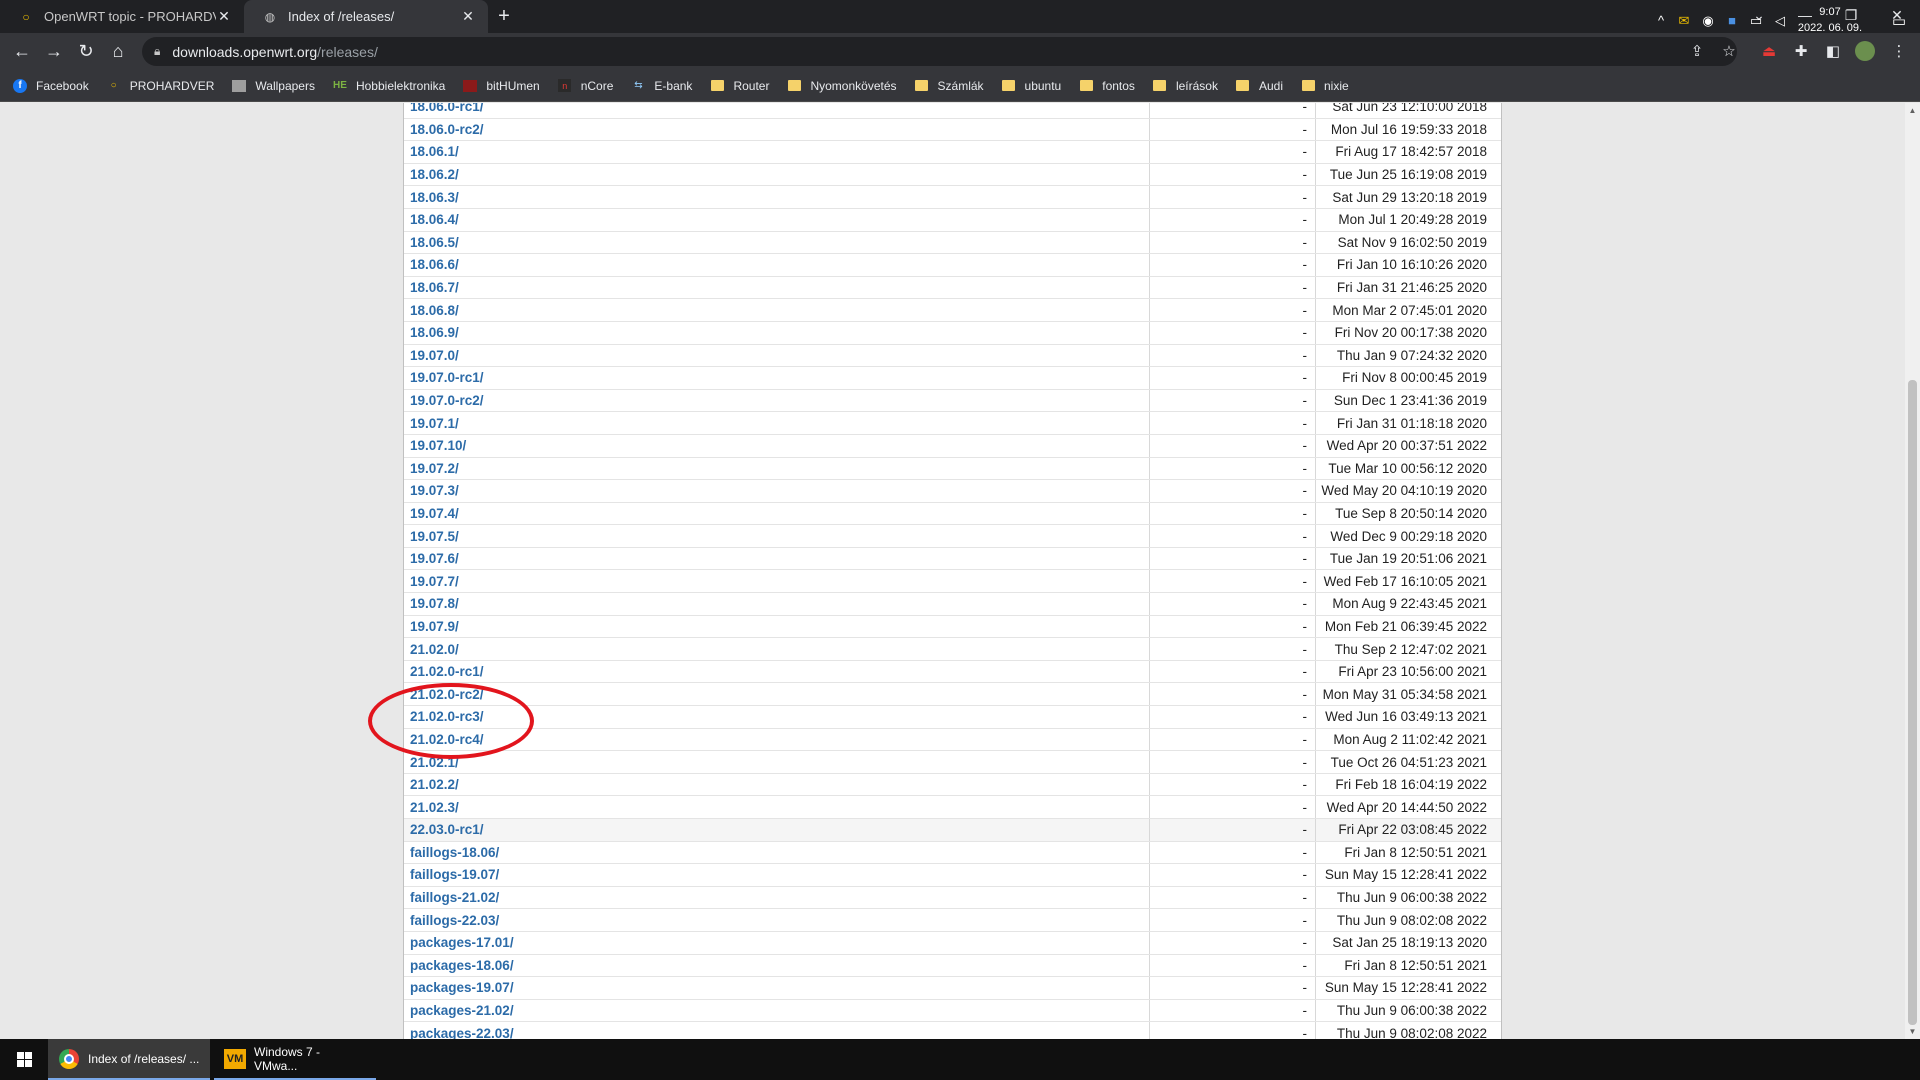 This screenshot has width=1920, height=1080. I want to click on directory-link: 18.06.4/, so click(434, 219).